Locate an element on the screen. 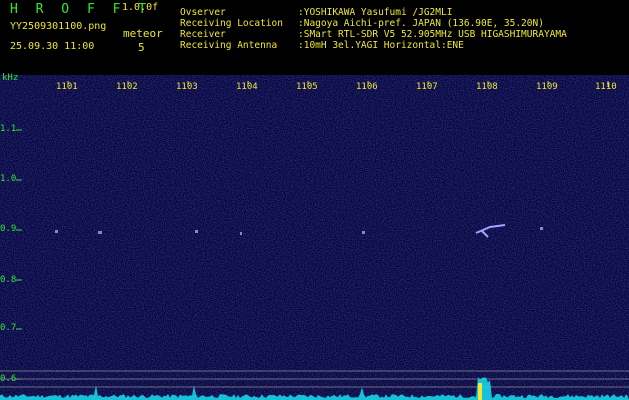  y-axis-unit: kHz is located at coordinates (10, 78).